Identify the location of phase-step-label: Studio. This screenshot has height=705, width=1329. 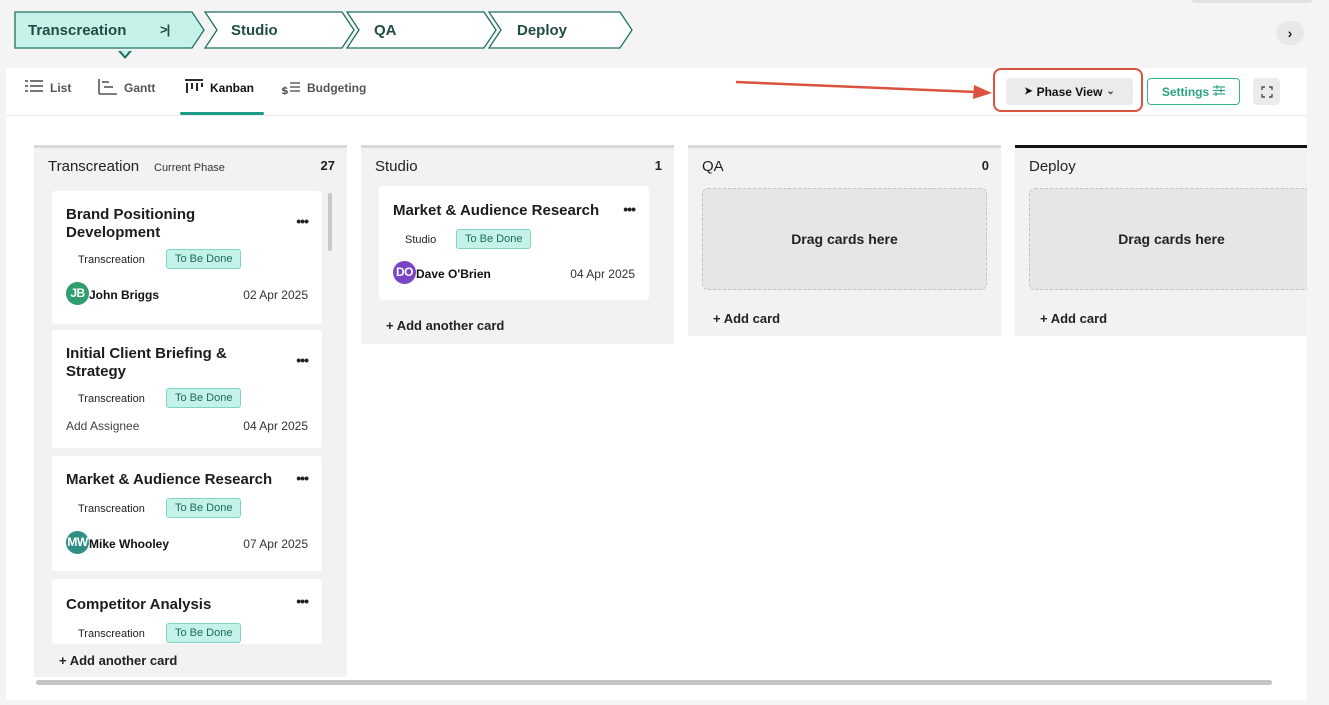
(254, 30).